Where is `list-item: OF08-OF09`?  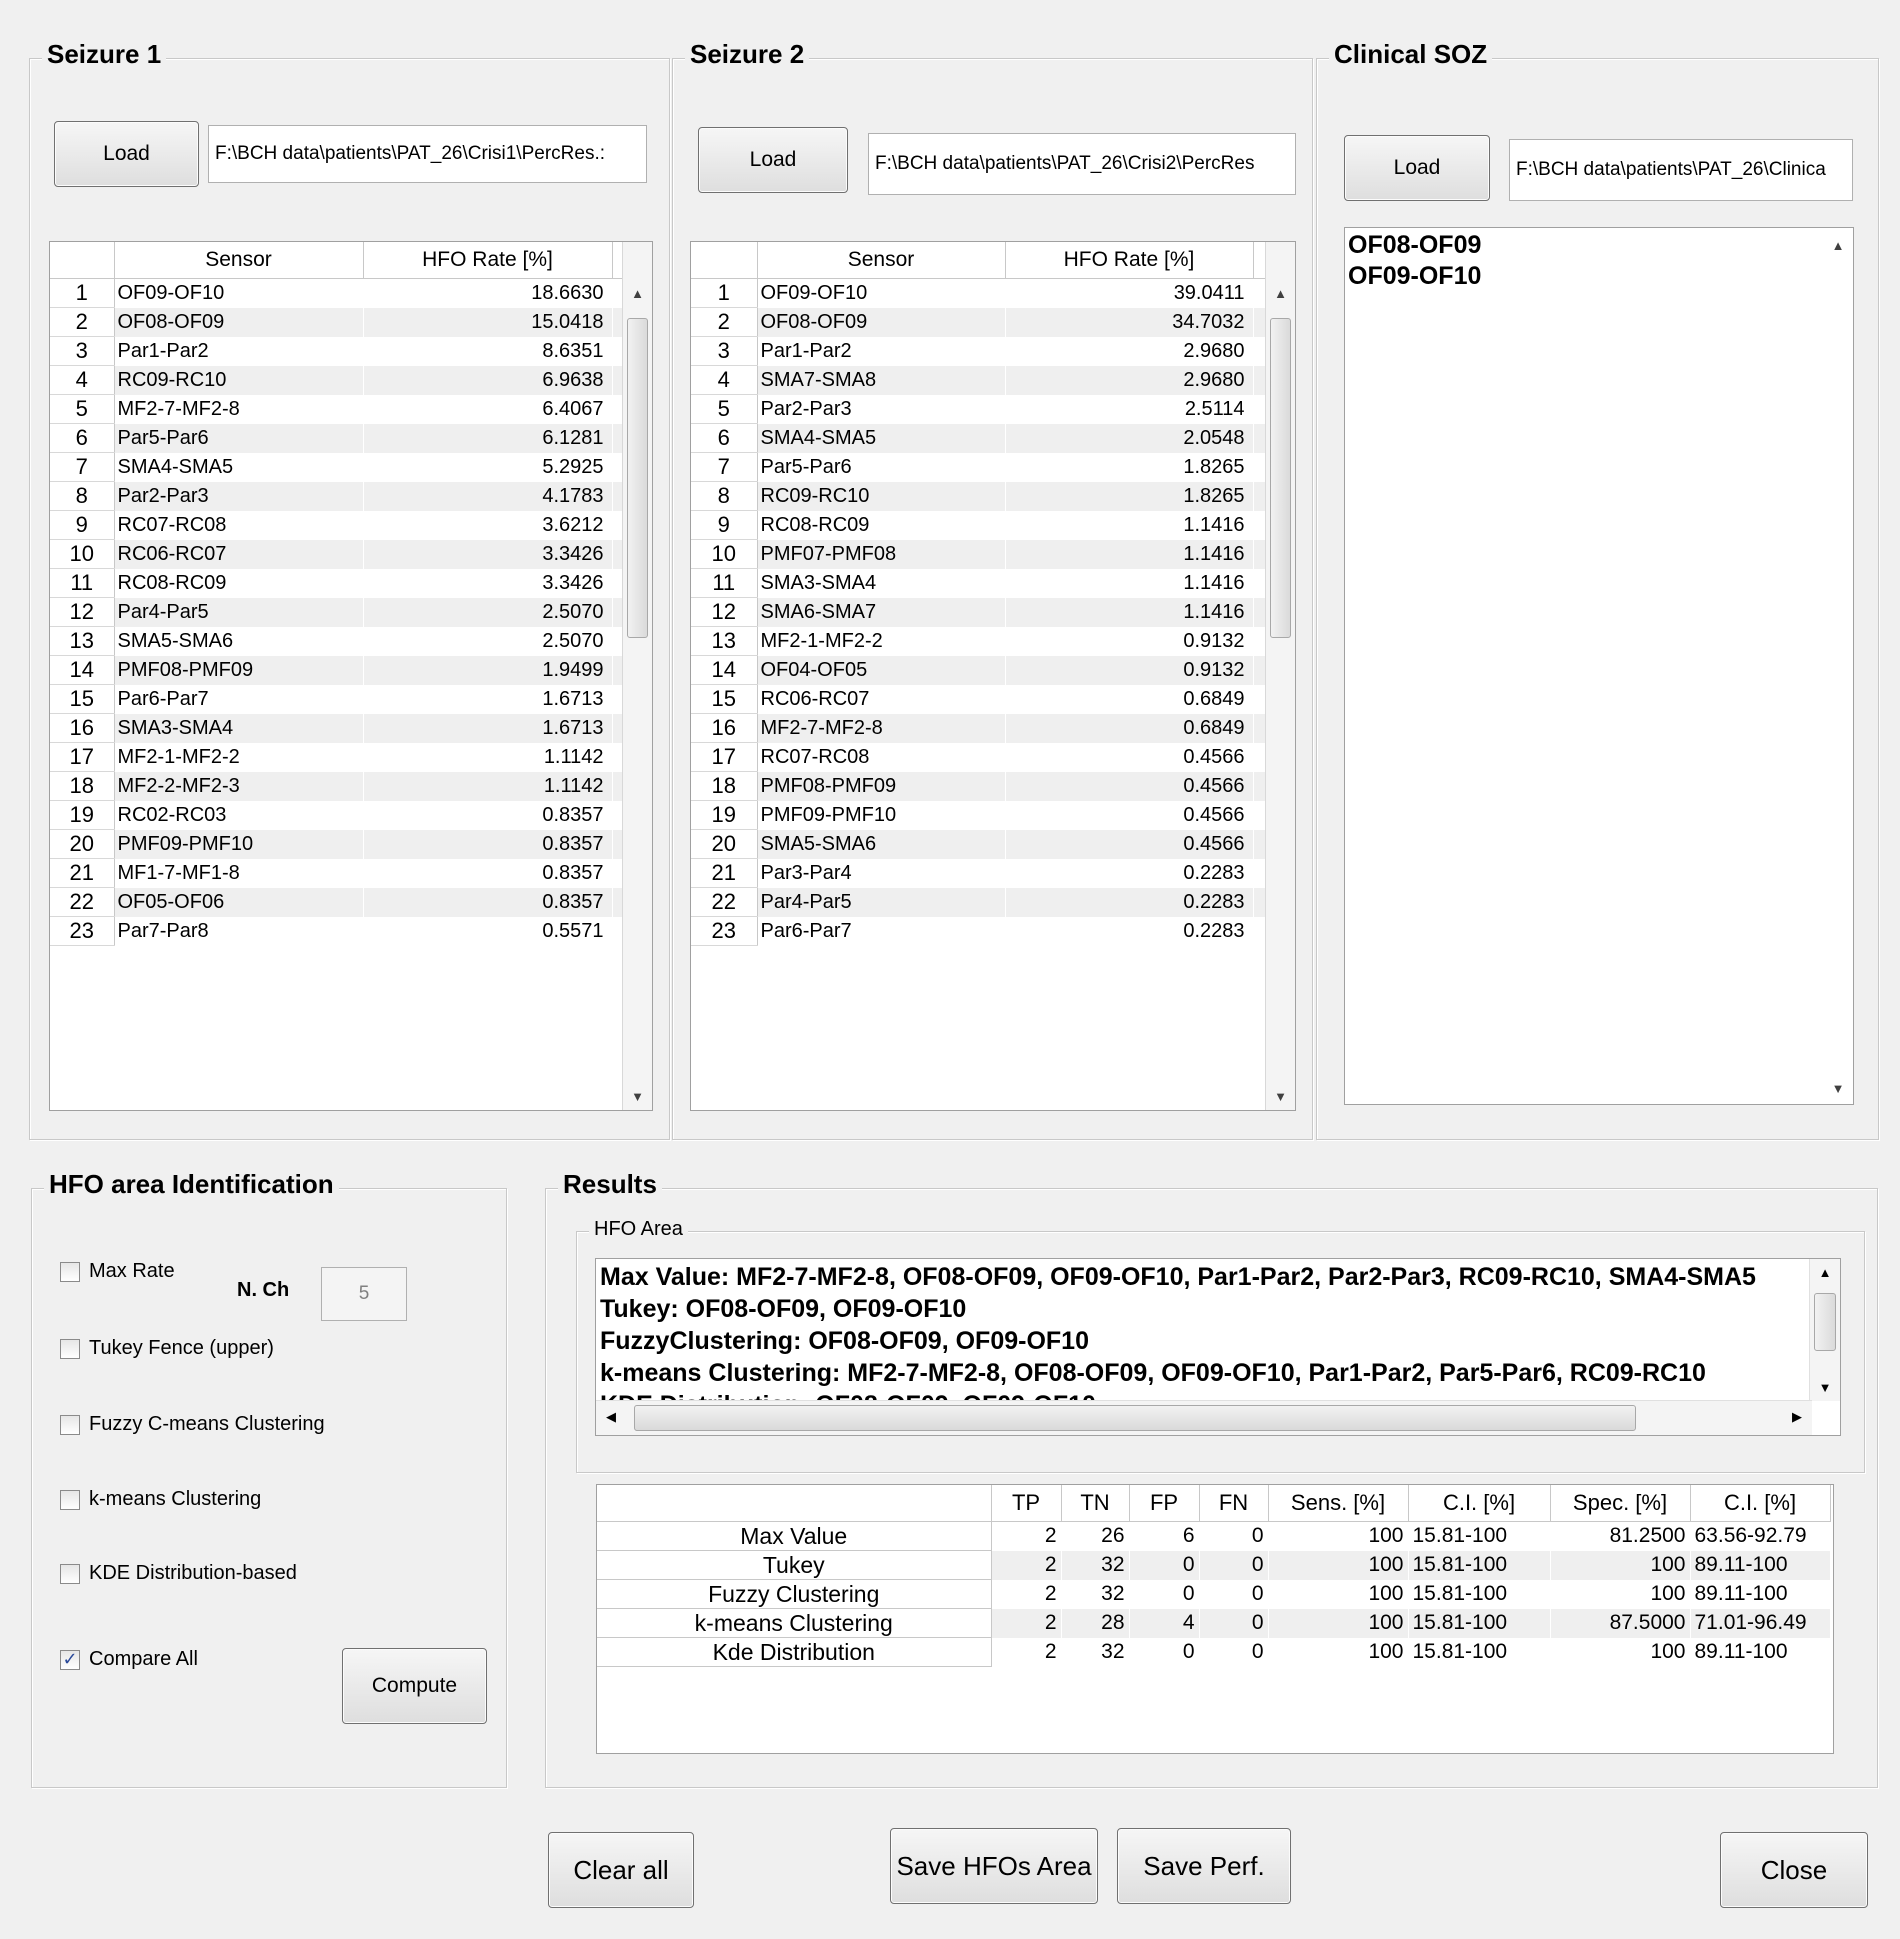 list-item: OF08-OF09 is located at coordinates (1599, 245).